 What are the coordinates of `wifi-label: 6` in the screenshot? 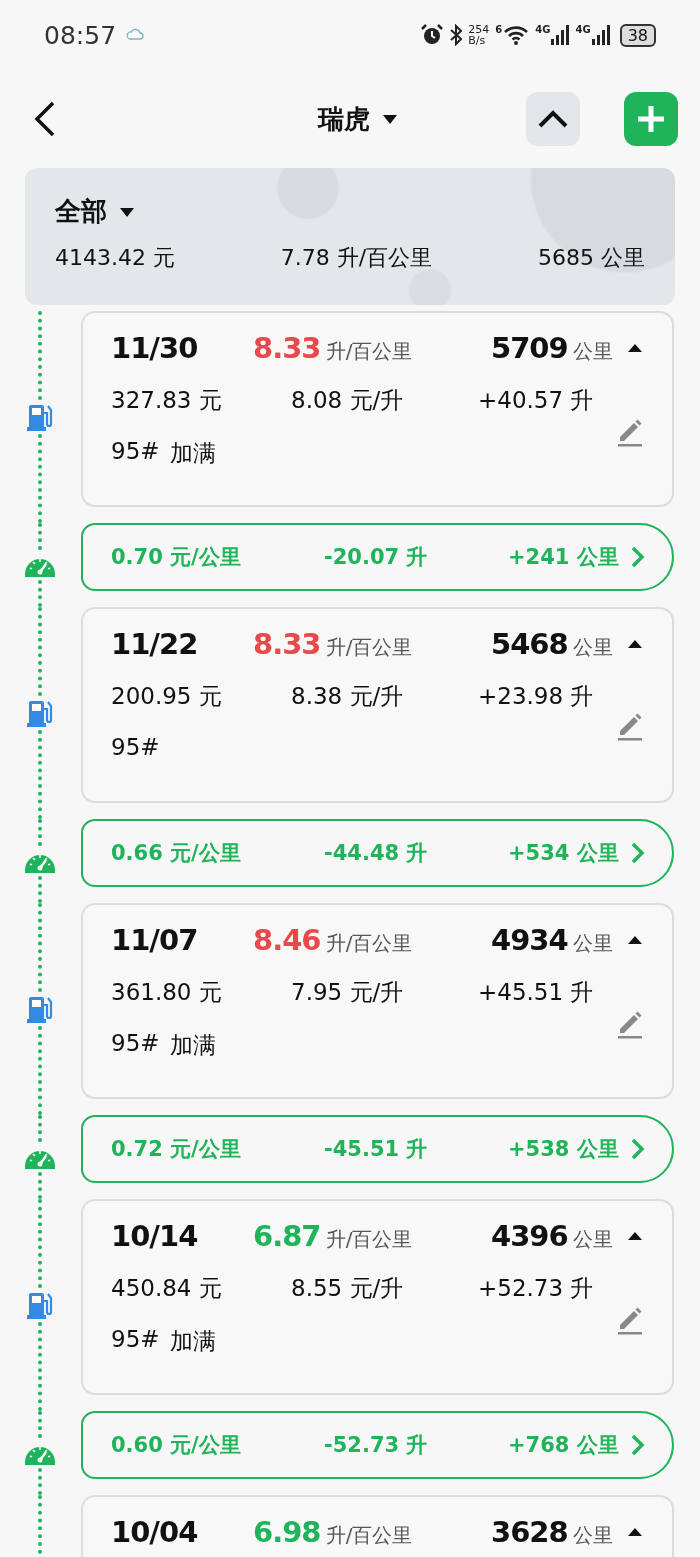 It's located at (499, 29).